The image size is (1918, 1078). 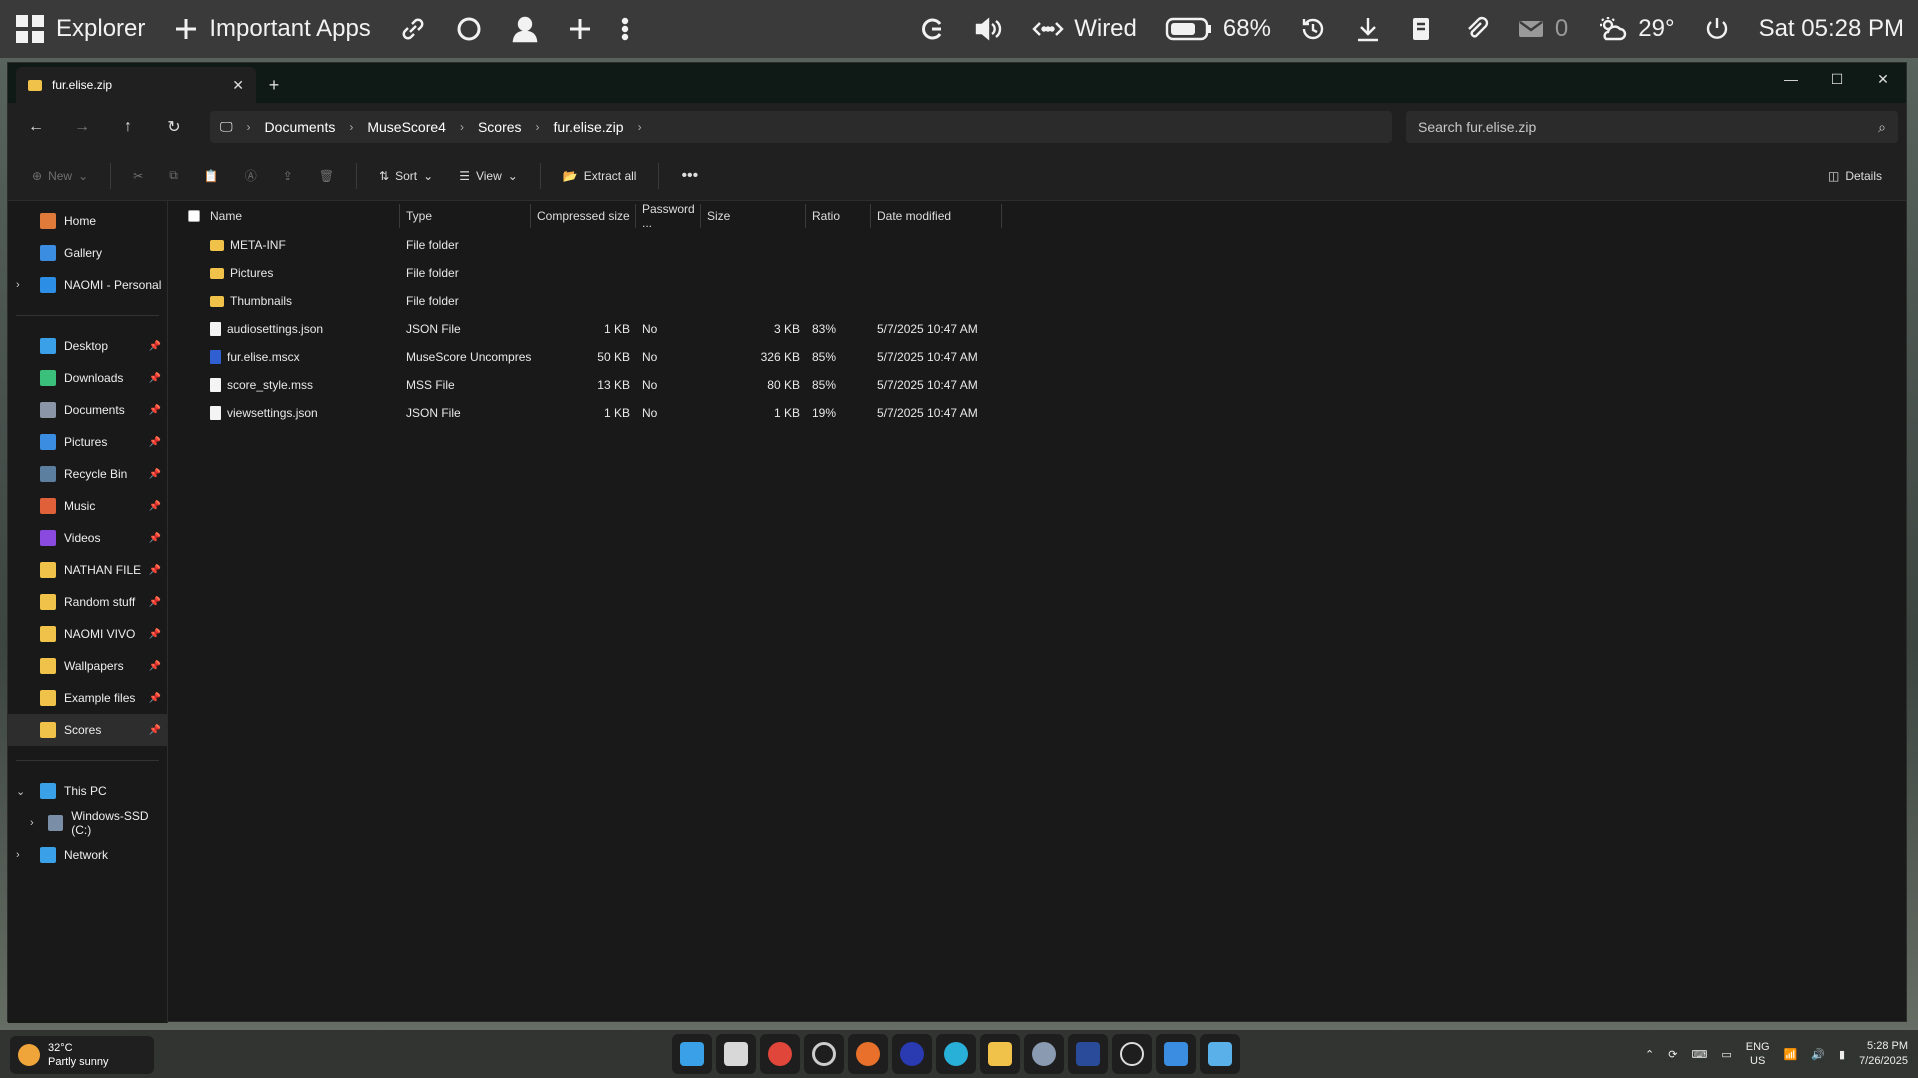 What do you see at coordinates (173, 176) in the screenshot?
I see `copy-button: ⧉` at bounding box center [173, 176].